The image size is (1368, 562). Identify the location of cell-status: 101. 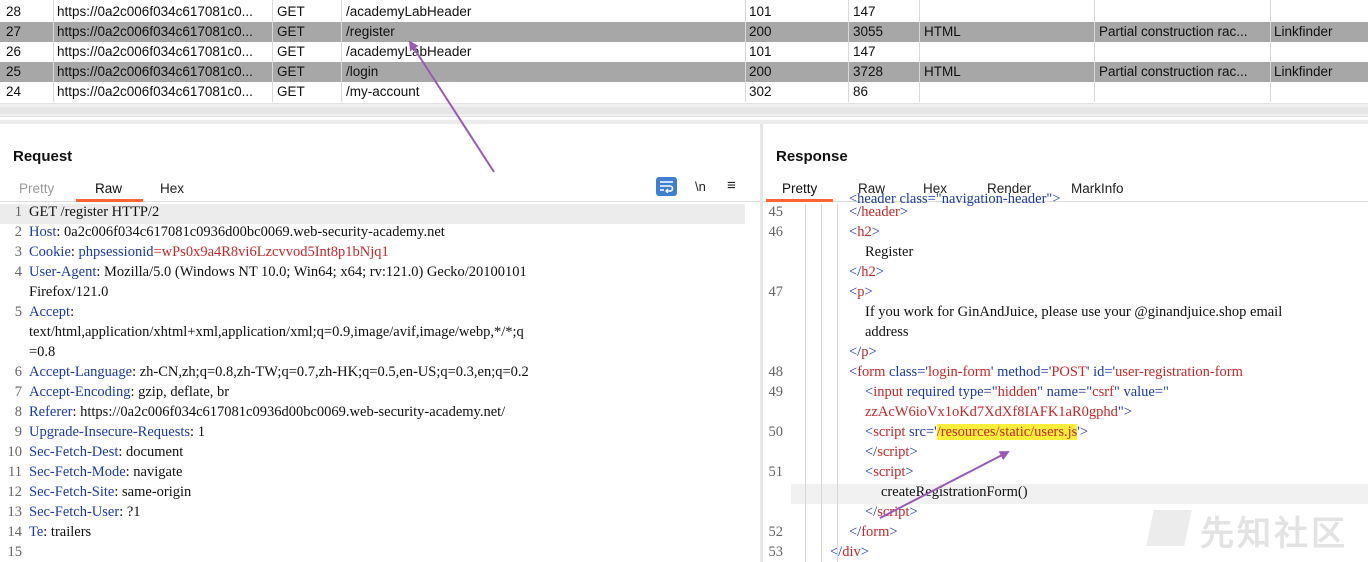
(760, 51).